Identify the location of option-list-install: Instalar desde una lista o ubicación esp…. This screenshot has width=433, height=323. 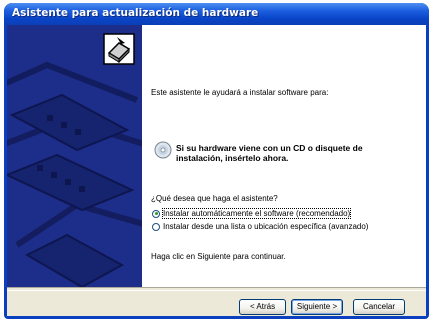
(260, 226).